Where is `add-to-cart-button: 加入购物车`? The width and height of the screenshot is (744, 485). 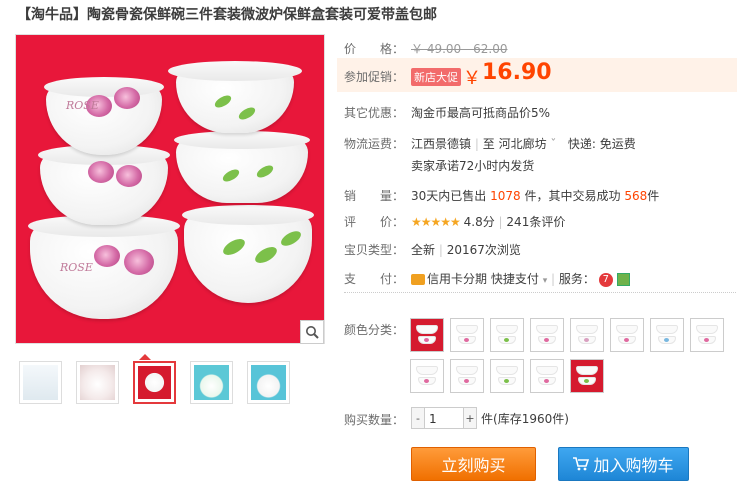
add-to-cart-button: 加入购物车 is located at coordinates (623, 464).